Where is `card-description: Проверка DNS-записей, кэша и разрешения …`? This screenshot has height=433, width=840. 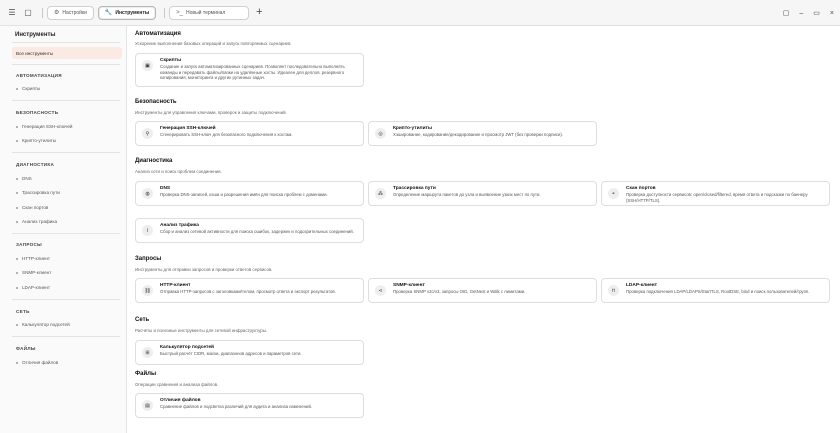 card-description: Проверка DNS-записей, кэша и разрешения … is located at coordinates (244, 194).